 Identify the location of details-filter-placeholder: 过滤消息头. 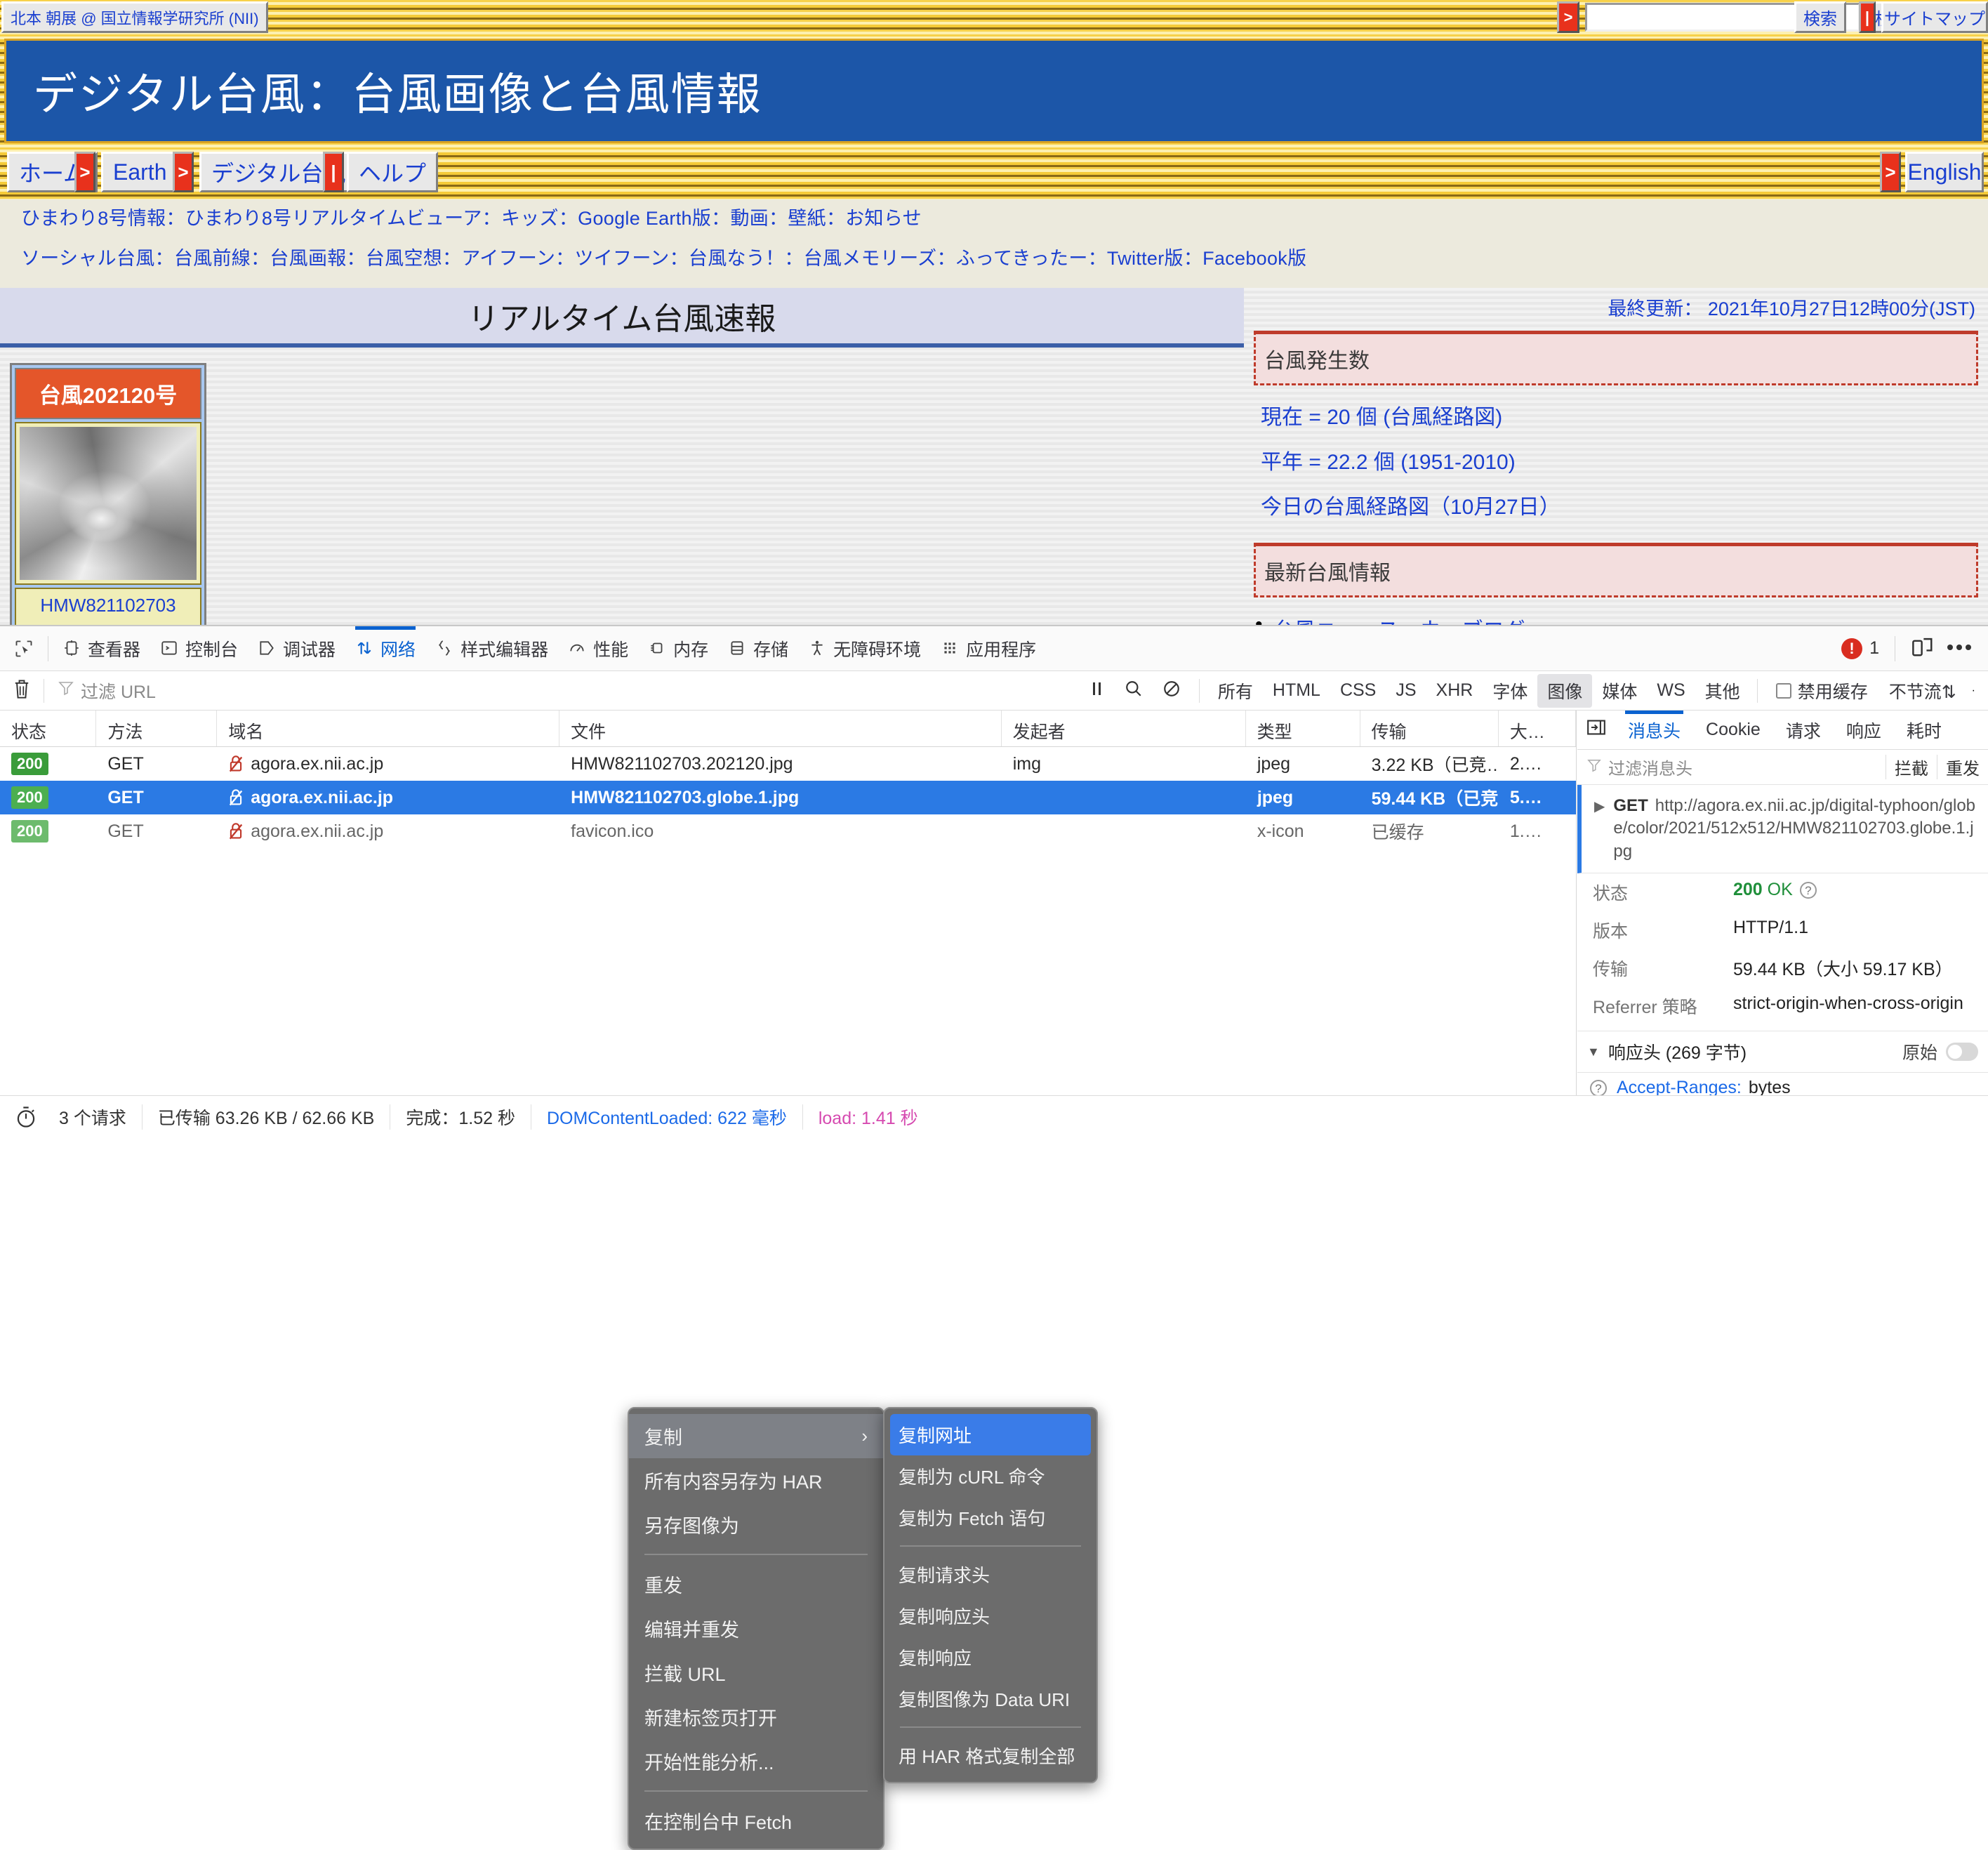
(1650, 767).